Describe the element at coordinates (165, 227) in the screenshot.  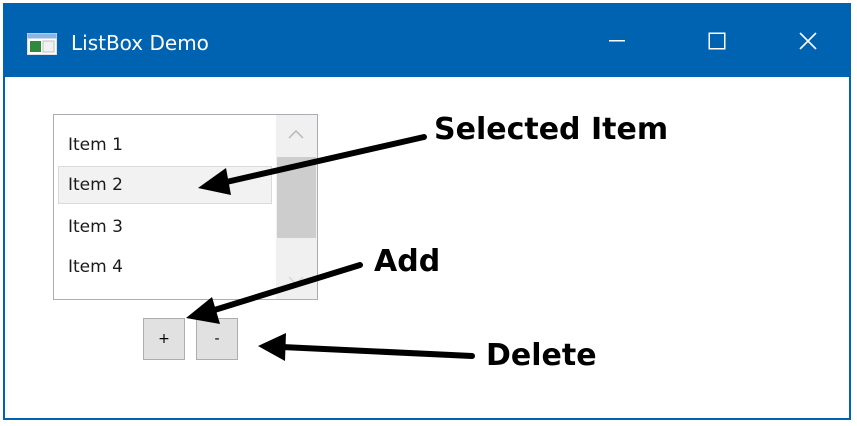
I see `list-item: Item 3` at that location.